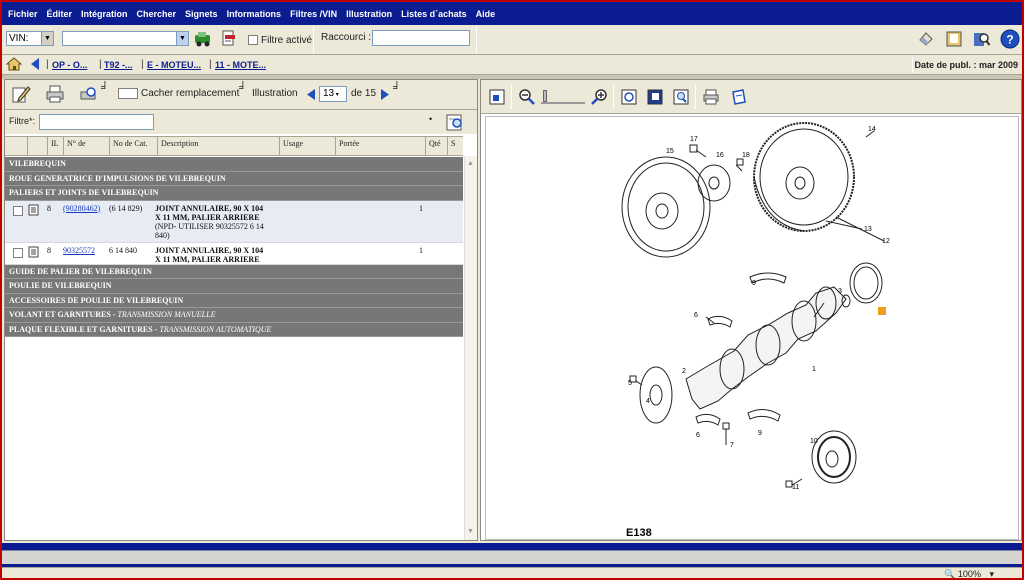 The width and height of the screenshot is (1024, 580). Describe the element at coordinates (655, 97) in the screenshot. I see `zoom-area-icon` at that location.